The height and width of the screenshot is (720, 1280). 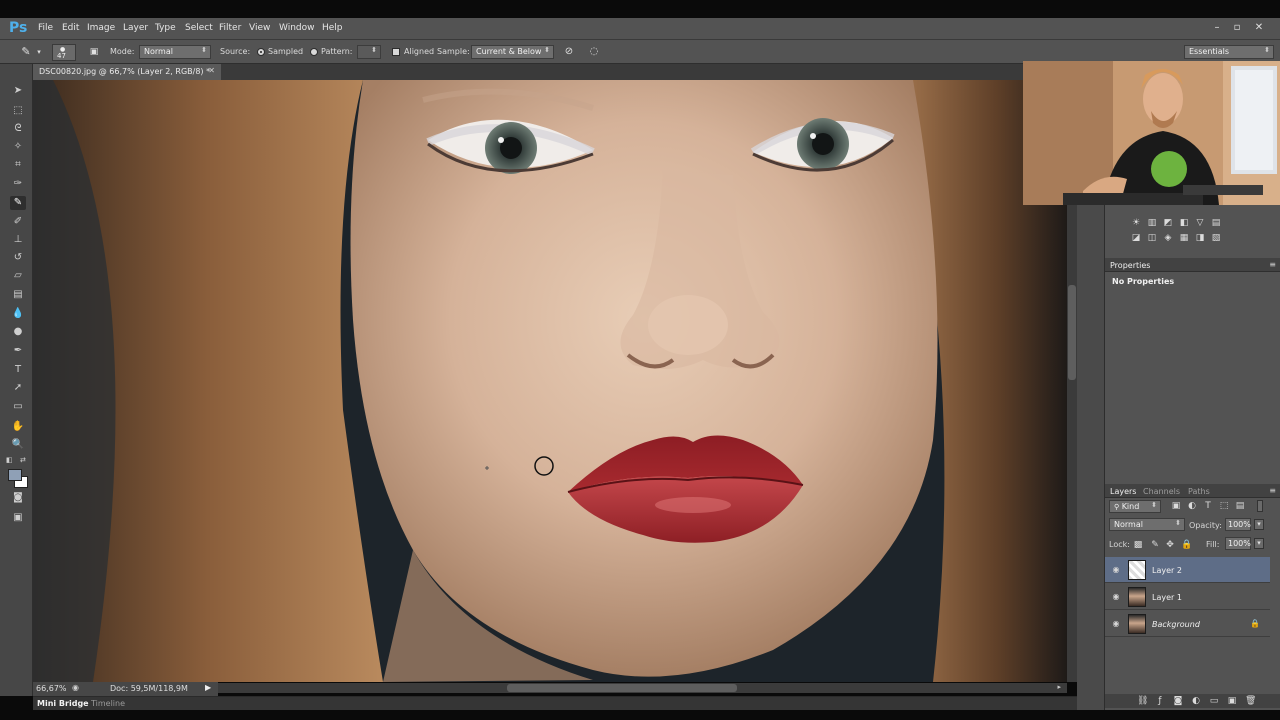 I want to click on blur-tool-icon: 💧, so click(x=18, y=314).